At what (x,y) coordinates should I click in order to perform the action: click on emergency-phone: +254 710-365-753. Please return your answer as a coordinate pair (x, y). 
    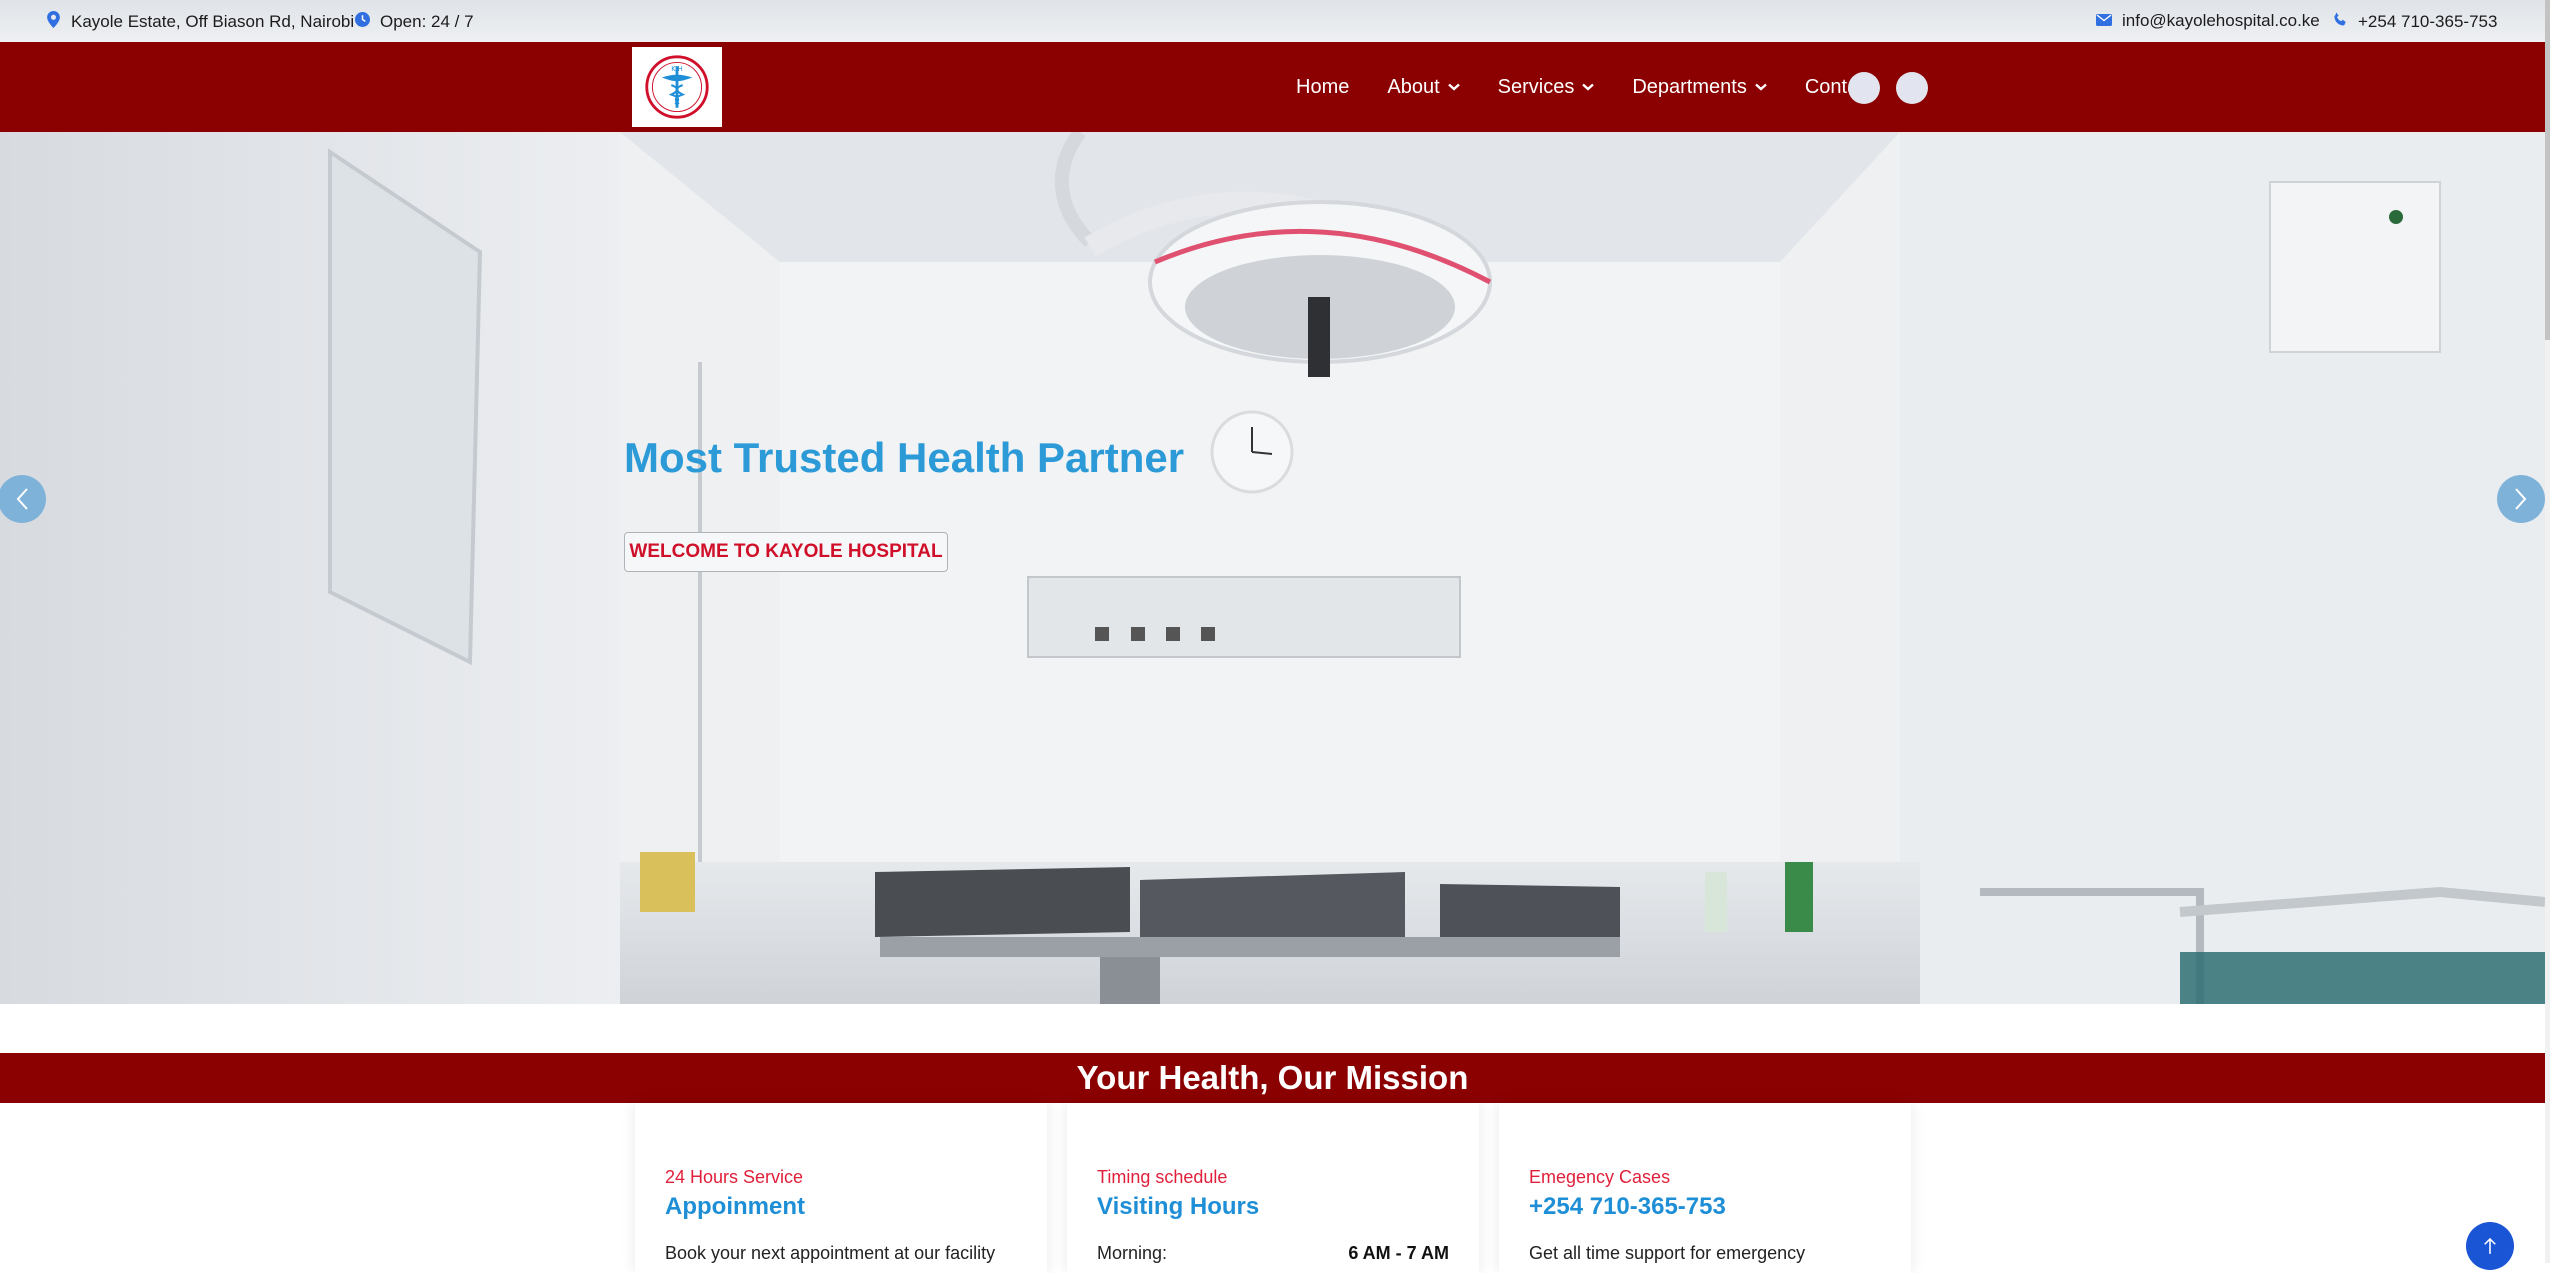
    Looking at the image, I should click on (1627, 1207).